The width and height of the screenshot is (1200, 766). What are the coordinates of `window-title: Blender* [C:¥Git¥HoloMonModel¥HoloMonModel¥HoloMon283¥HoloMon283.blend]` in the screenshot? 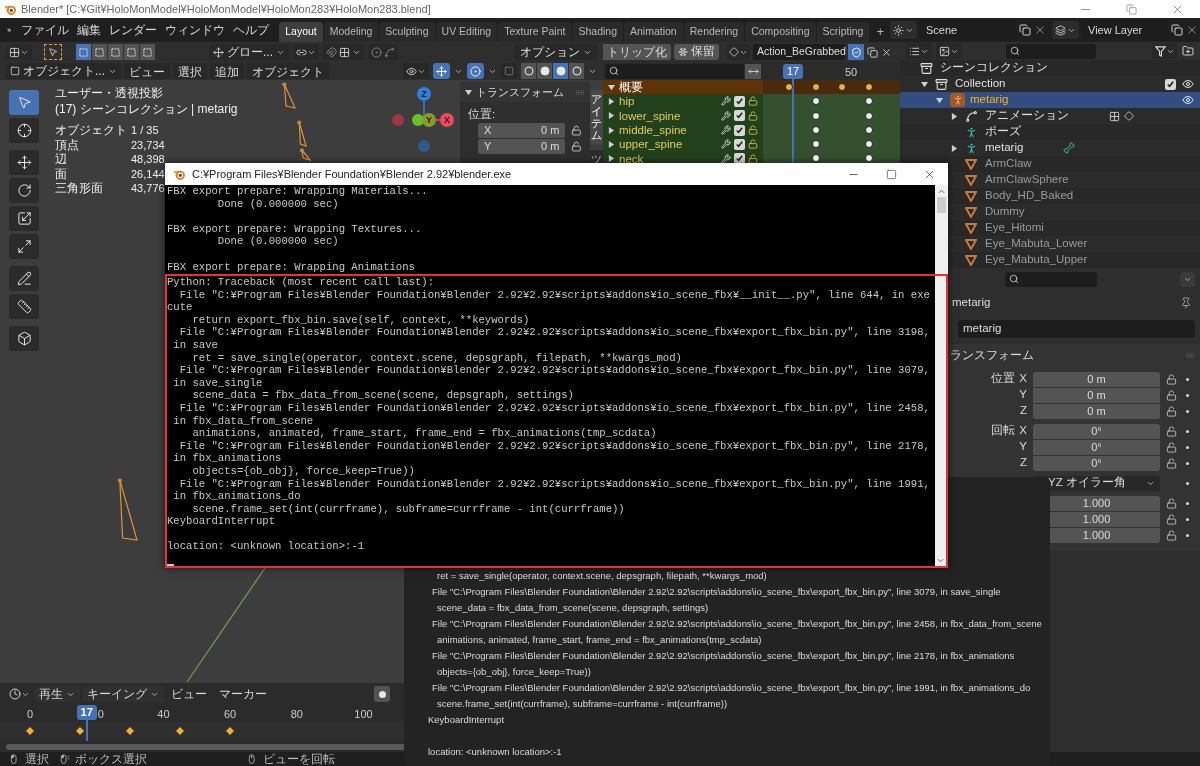 It's located at (226, 9).